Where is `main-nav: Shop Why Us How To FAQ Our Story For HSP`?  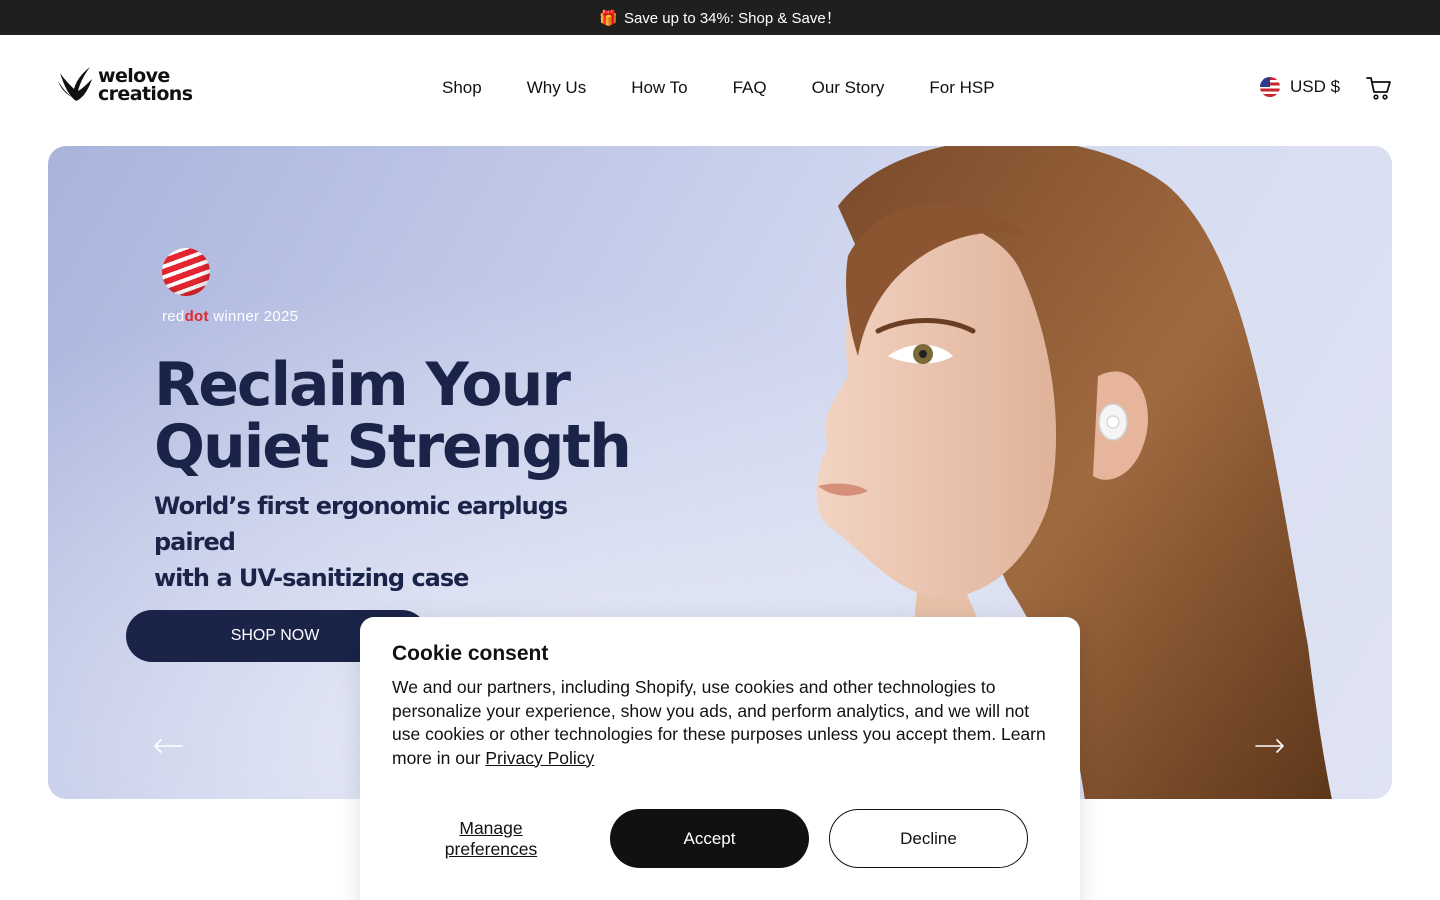
main-nav: Shop Why Us How To FAQ Our Story For HSP is located at coordinates (741, 88).